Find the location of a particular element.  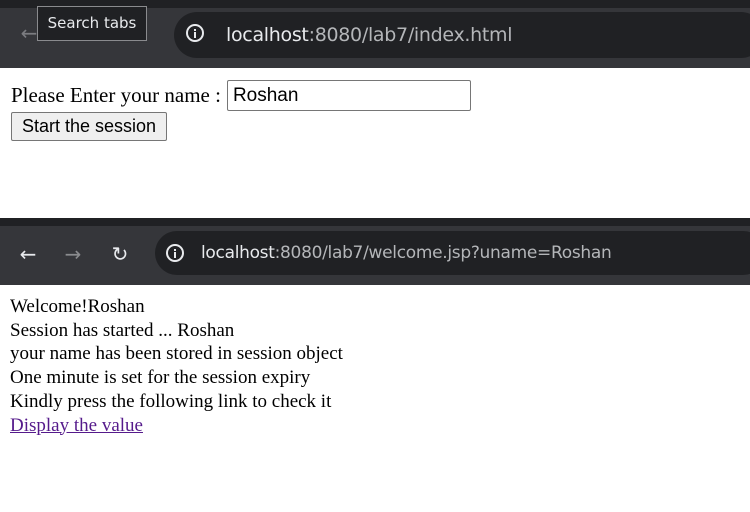

start-session-button: Start the session is located at coordinates (89, 126).